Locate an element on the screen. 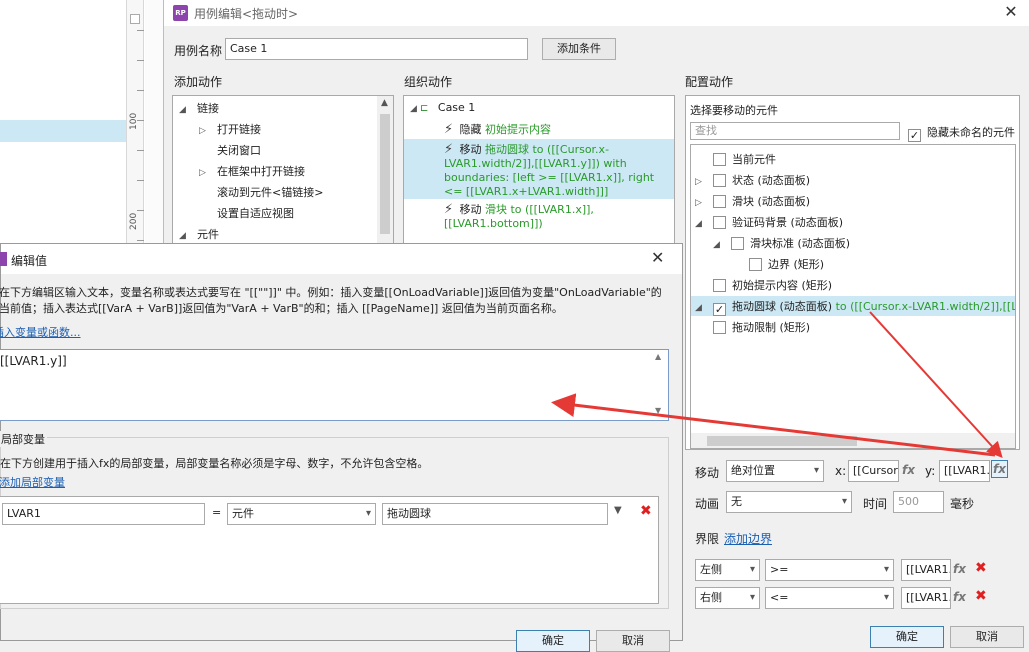 This screenshot has width=1029, height=652. add-action-item: 设置自适应视图 is located at coordinates (246, 213).